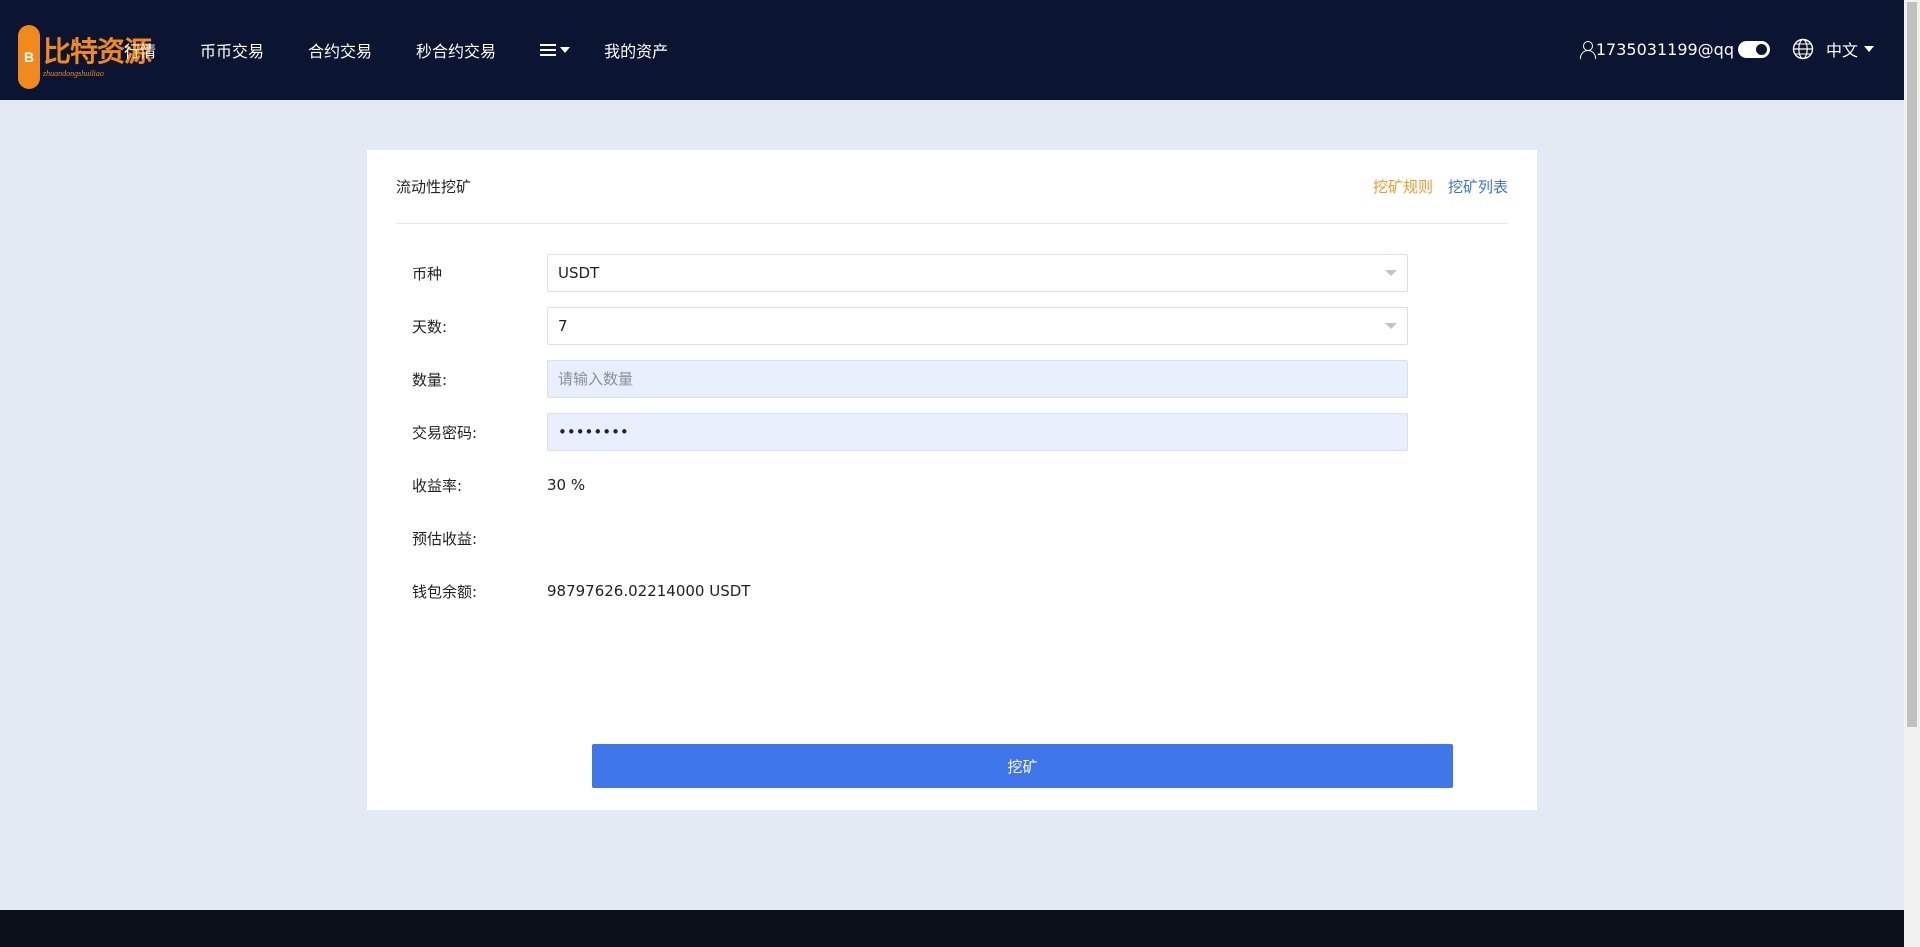 This screenshot has width=1920, height=947. I want to click on days-select: 7, so click(977, 326).